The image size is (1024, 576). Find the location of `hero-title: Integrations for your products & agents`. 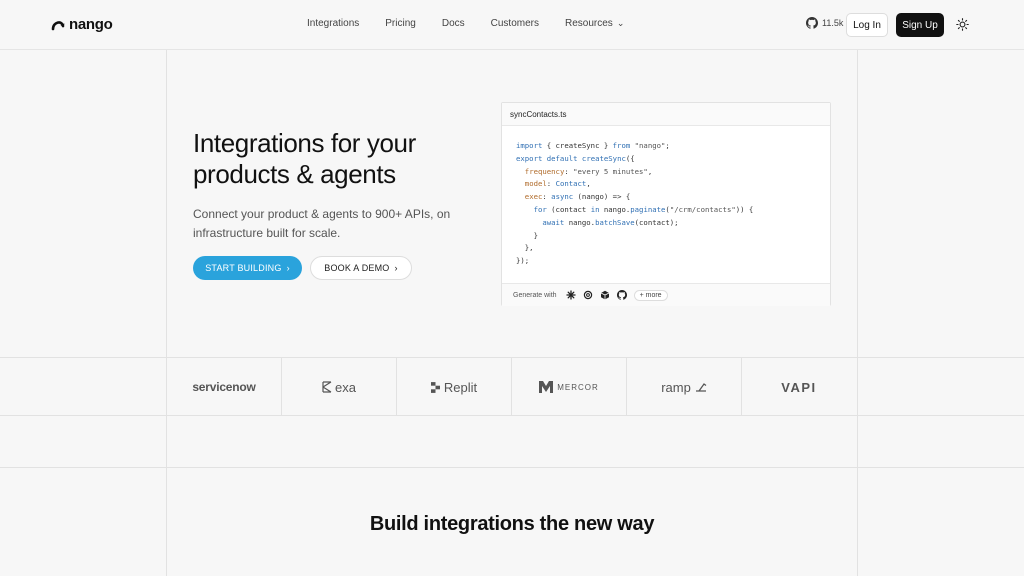

hero-title: Integrations for your products & agents is located at coordinates (304, 158).